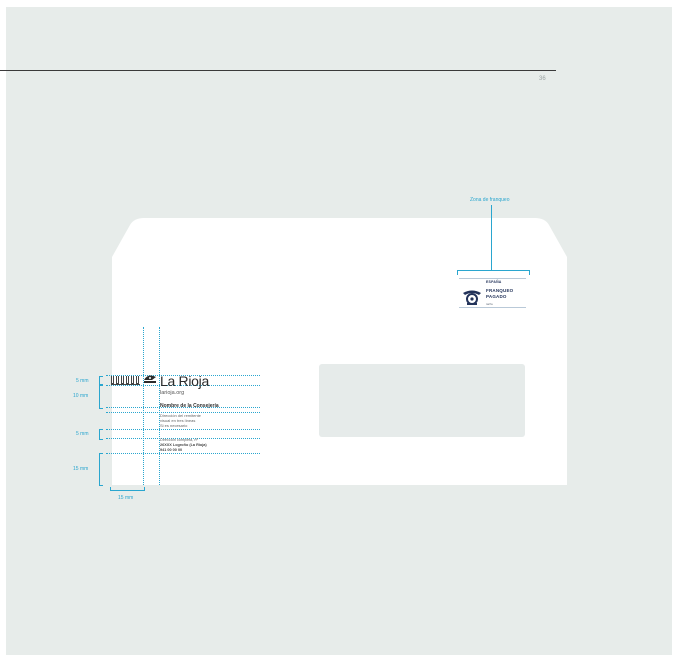 This screenshot has height=659, width=678. What do you see at coordinates (81, 469) in the screenshot?
I see `measure-15mm: 15 mm` at bounding box center [81, 469].